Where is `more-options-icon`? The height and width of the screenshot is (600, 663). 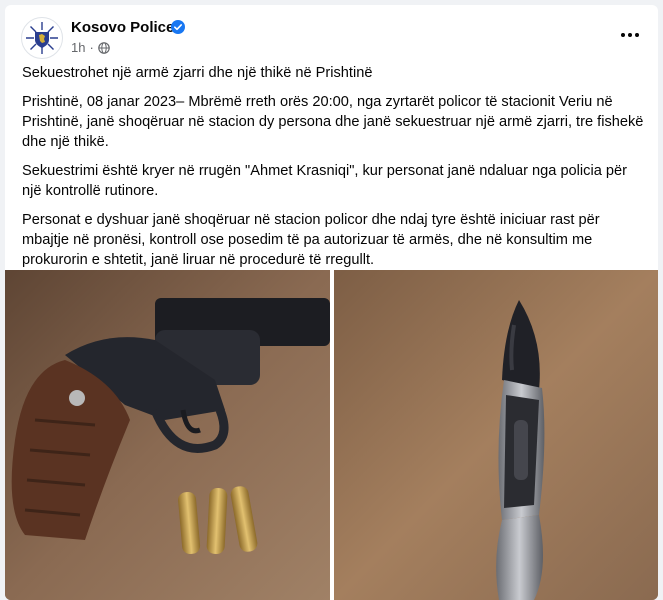
more-options-icon is located at coordinates (623, 35).